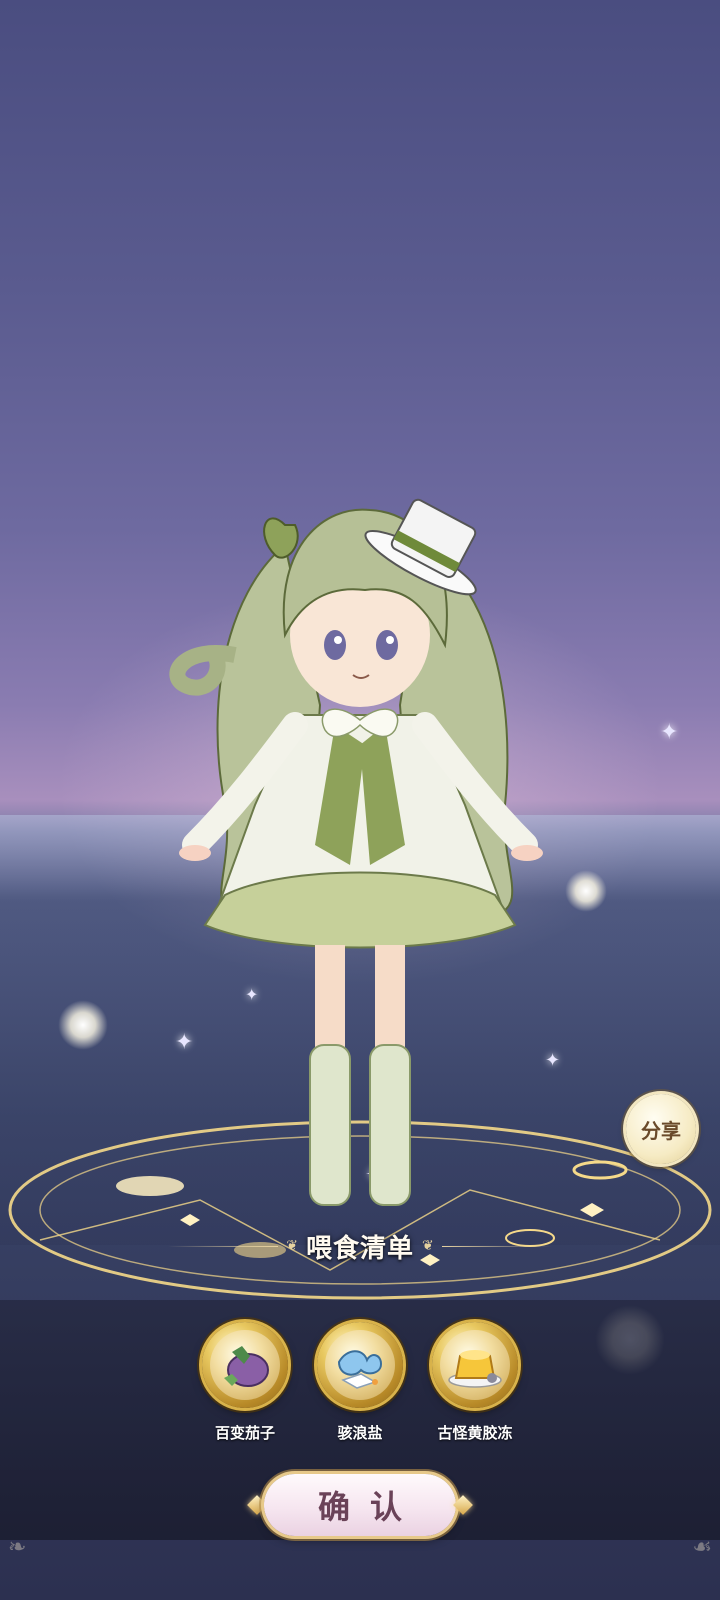  Describe the element at coordinates (244, 1433) in the screenshot. I see `food-label: 百变茄子` at that location.